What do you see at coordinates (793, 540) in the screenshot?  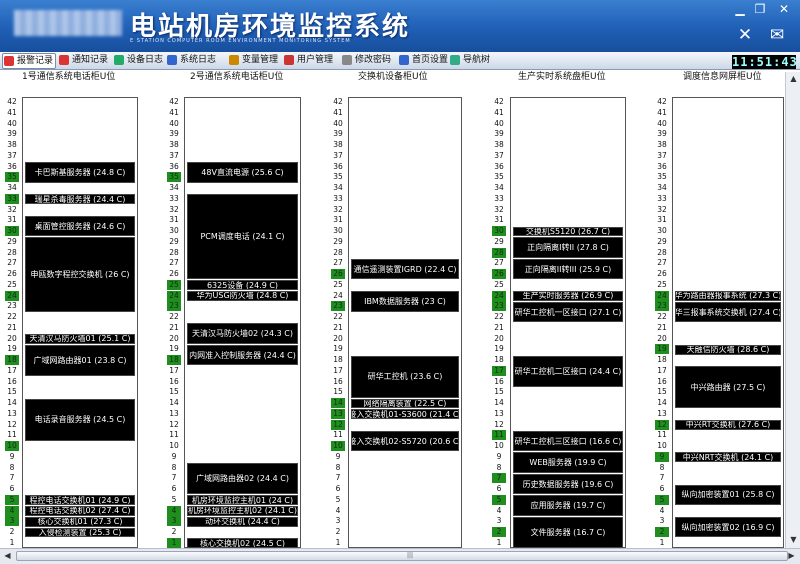 I see `scroll-down-icon: ▼` at bounding box center [793, 540].